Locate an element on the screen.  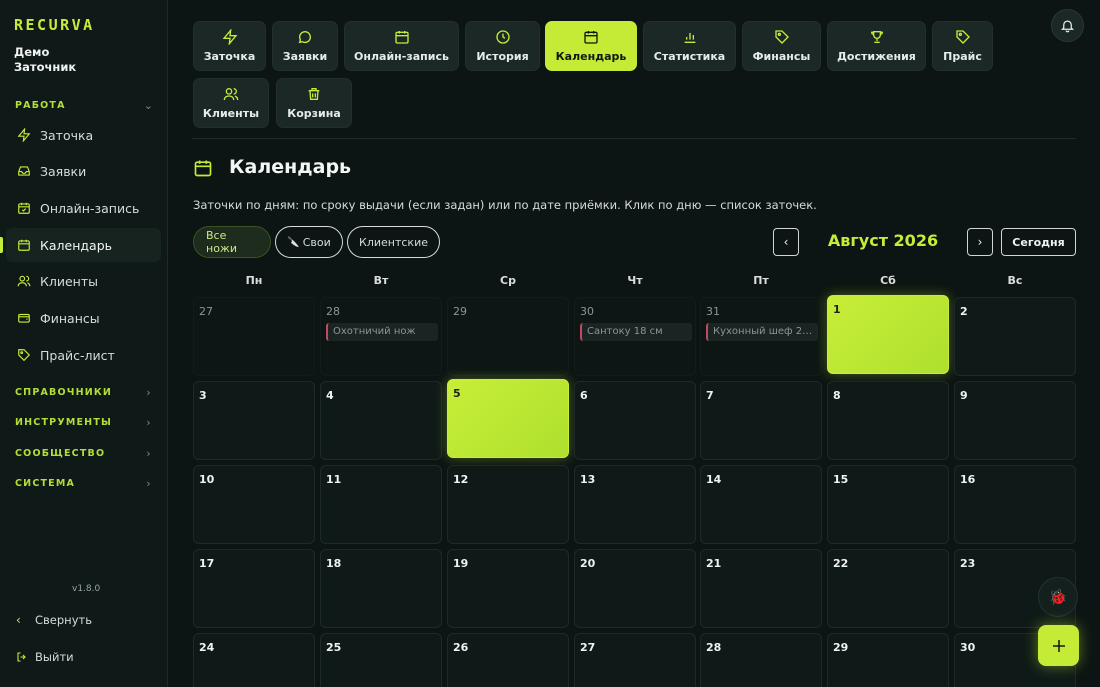
tab-statistics: Статистика is located at coordinates (689, 46).